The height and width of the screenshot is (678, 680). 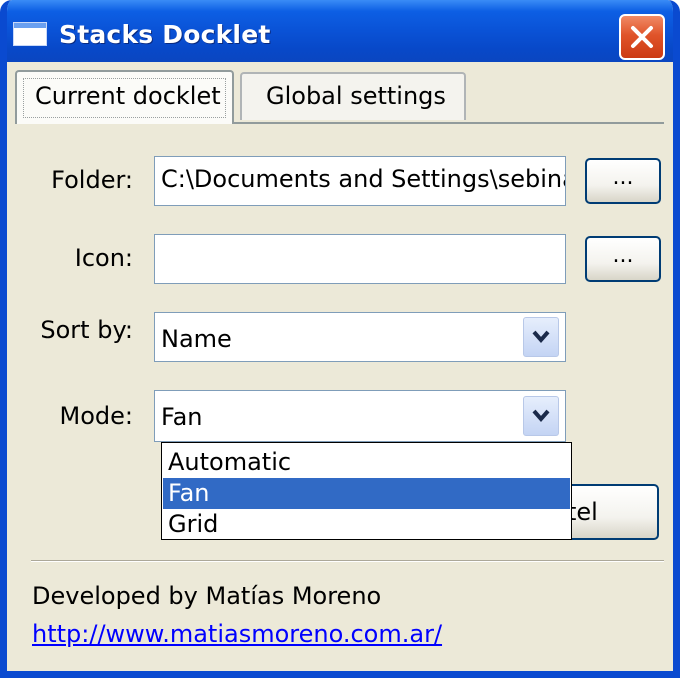 I want to click on sort-by-select: Name, so click(x=360, y=337).